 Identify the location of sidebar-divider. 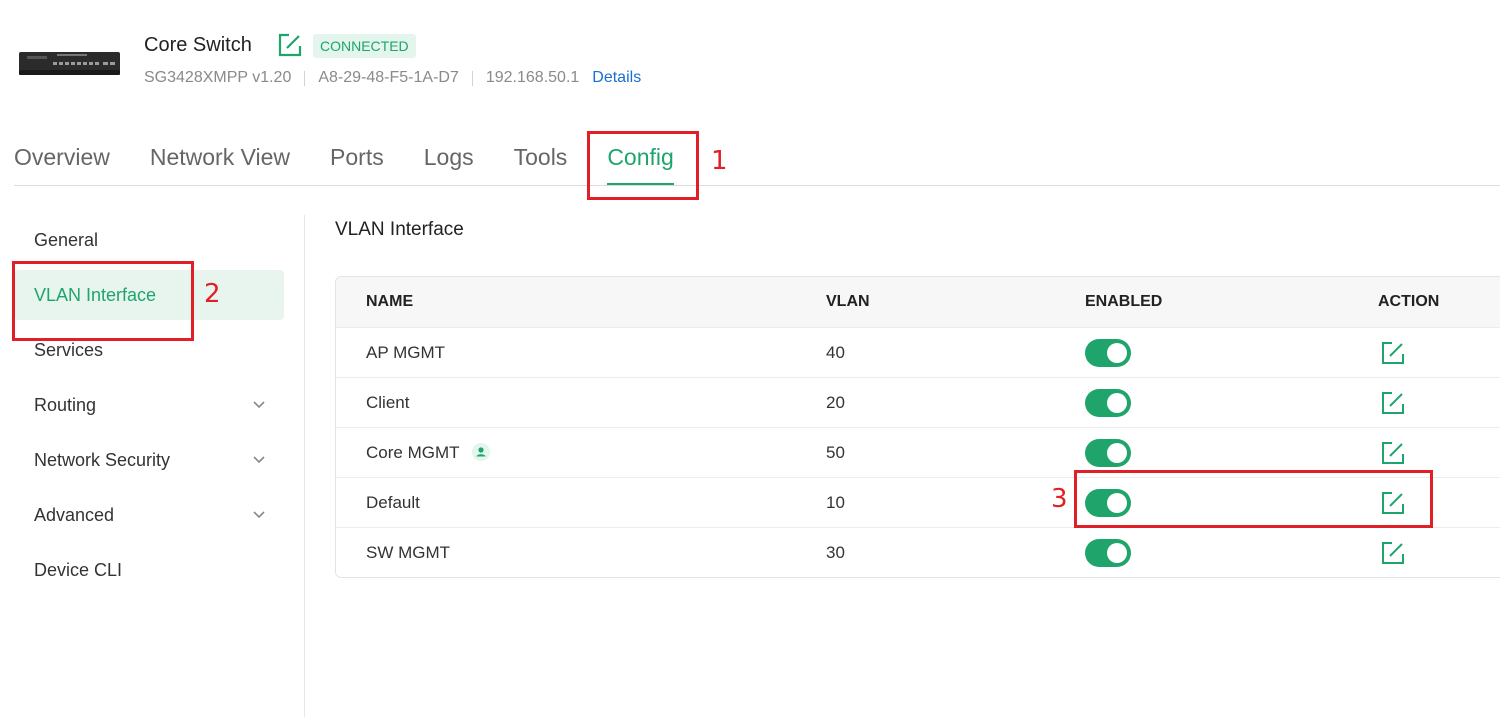
(304, 466).